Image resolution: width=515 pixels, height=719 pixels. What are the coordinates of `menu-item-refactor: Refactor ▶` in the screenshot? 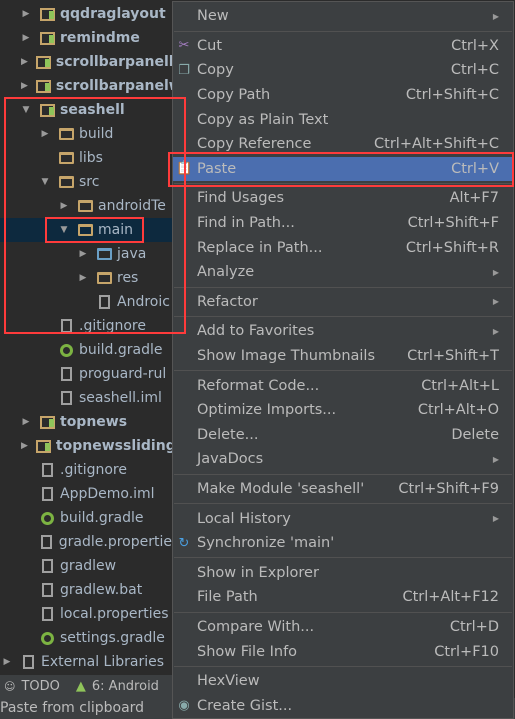 It's located at (343, 302).